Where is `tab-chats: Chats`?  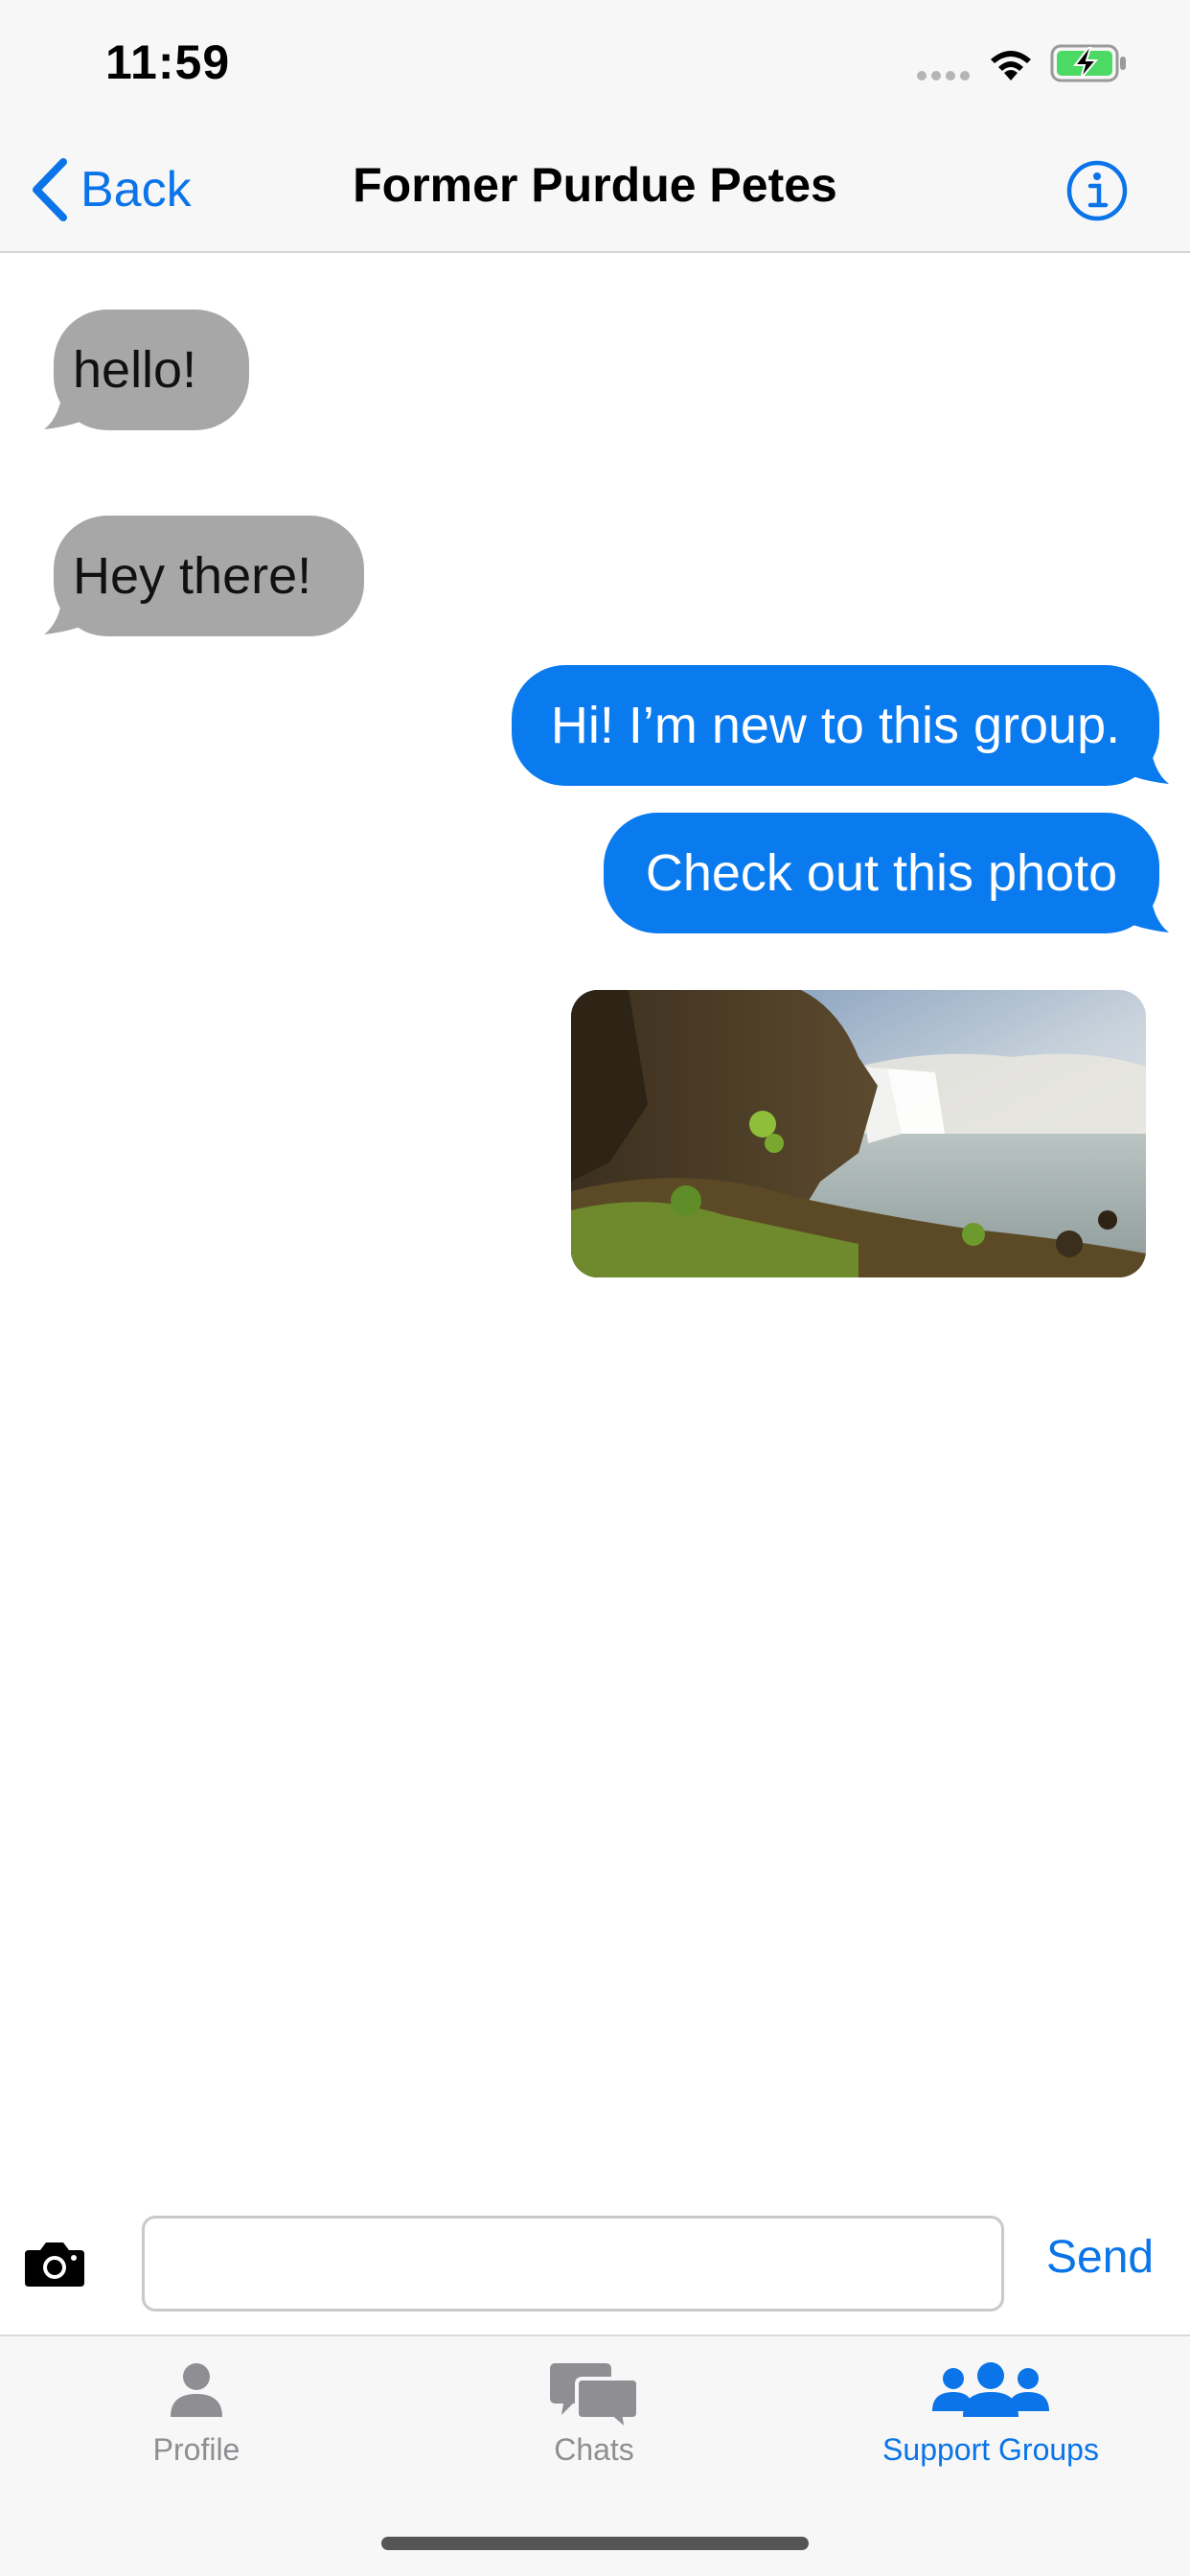 tab-chats: Chats is located at coordinates (594, 2433).